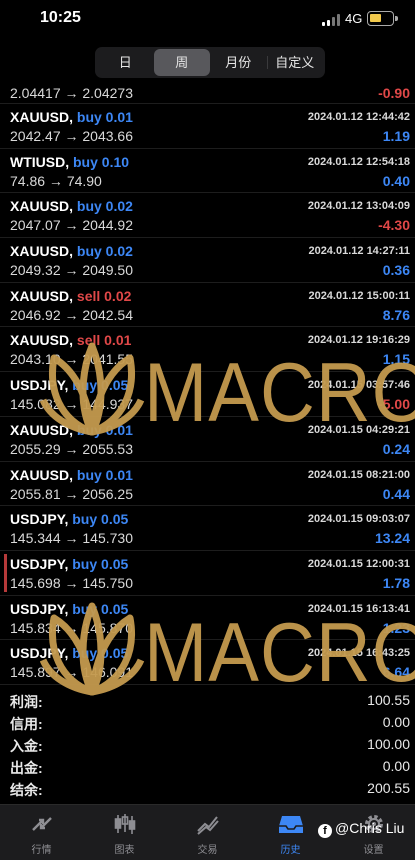 The height and width of the screenshot is (860, 415). Describe the element at coordinates (40, 161) in the screenshot. I see `symbol-name: WTIUSD,` at that location.